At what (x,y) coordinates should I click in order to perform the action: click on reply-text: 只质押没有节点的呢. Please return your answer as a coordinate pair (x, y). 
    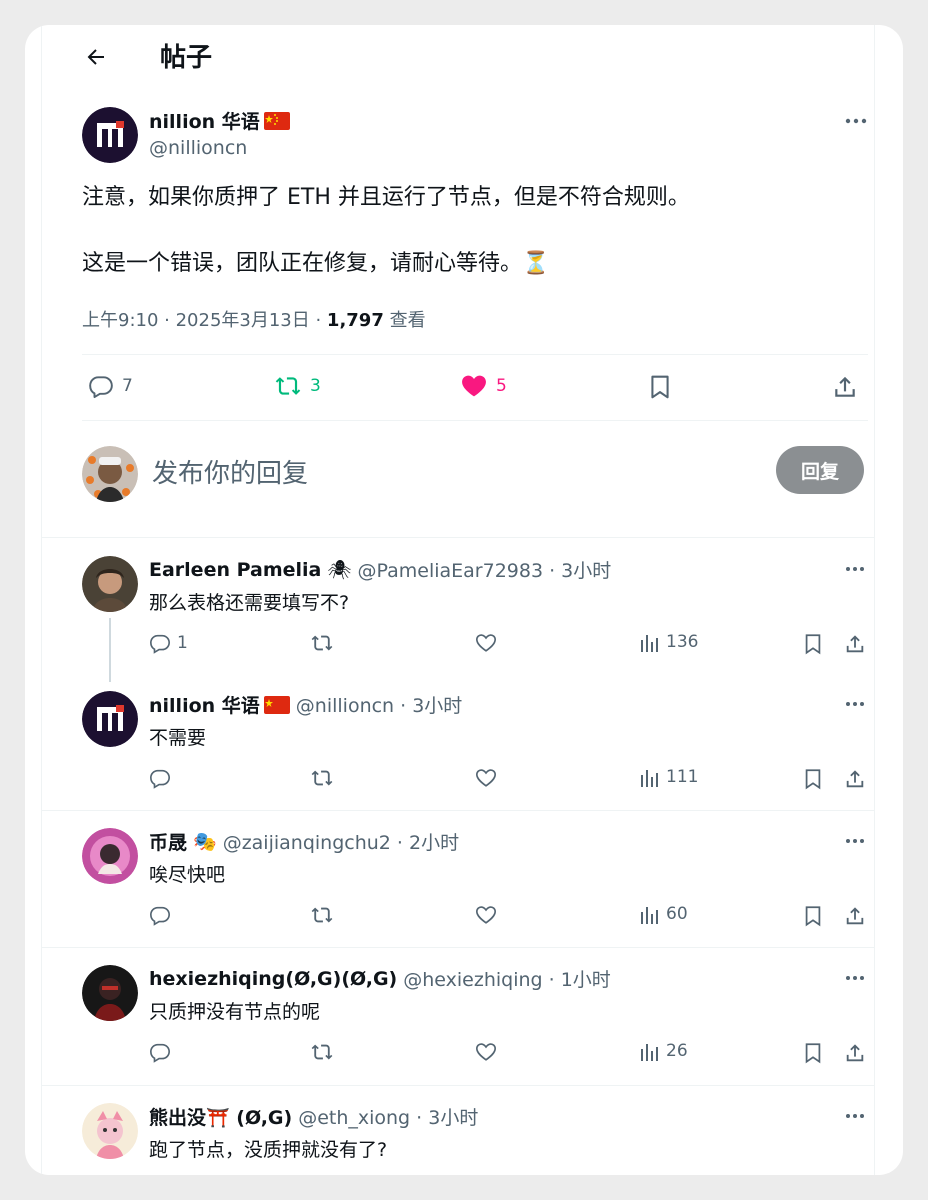
    Looking at the image, I should click on (235, 1012).